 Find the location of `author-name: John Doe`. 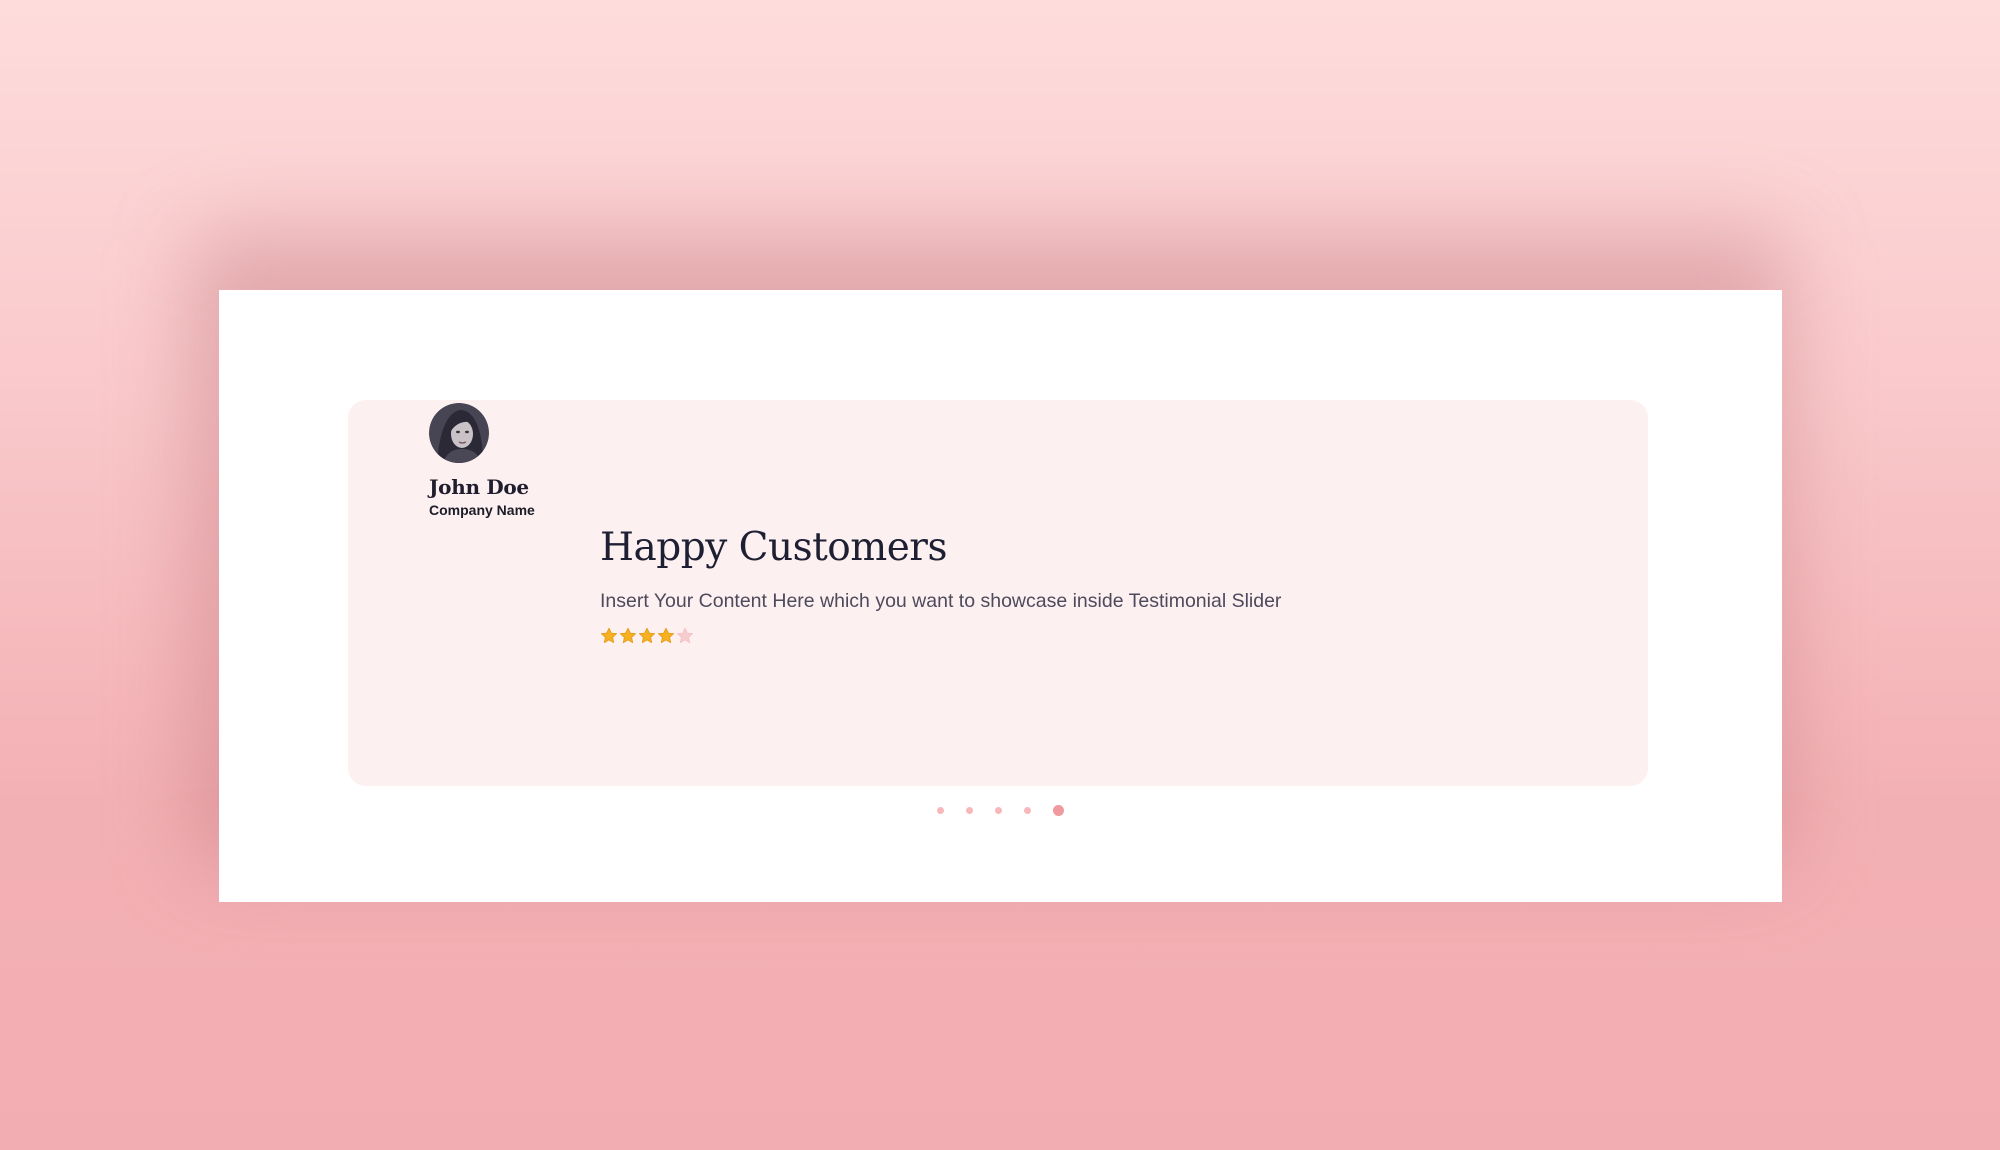

author-name: John Doe is located at coordinates (479, 487).